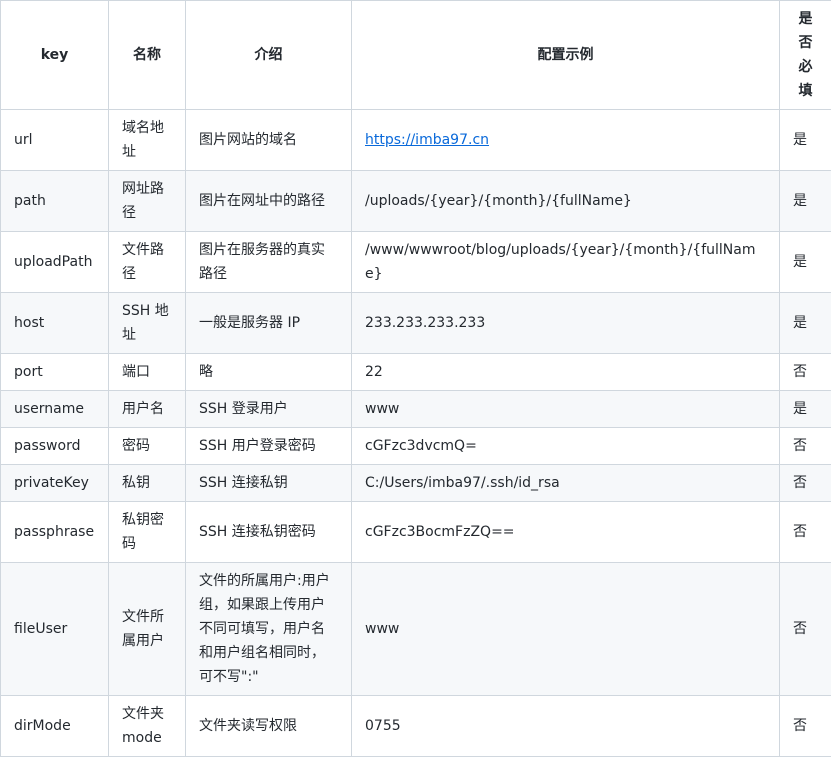  Describe the element at coordinates (268, 409) in the screenshot. I see `cell-desc: SSH 登录用户` at that location.